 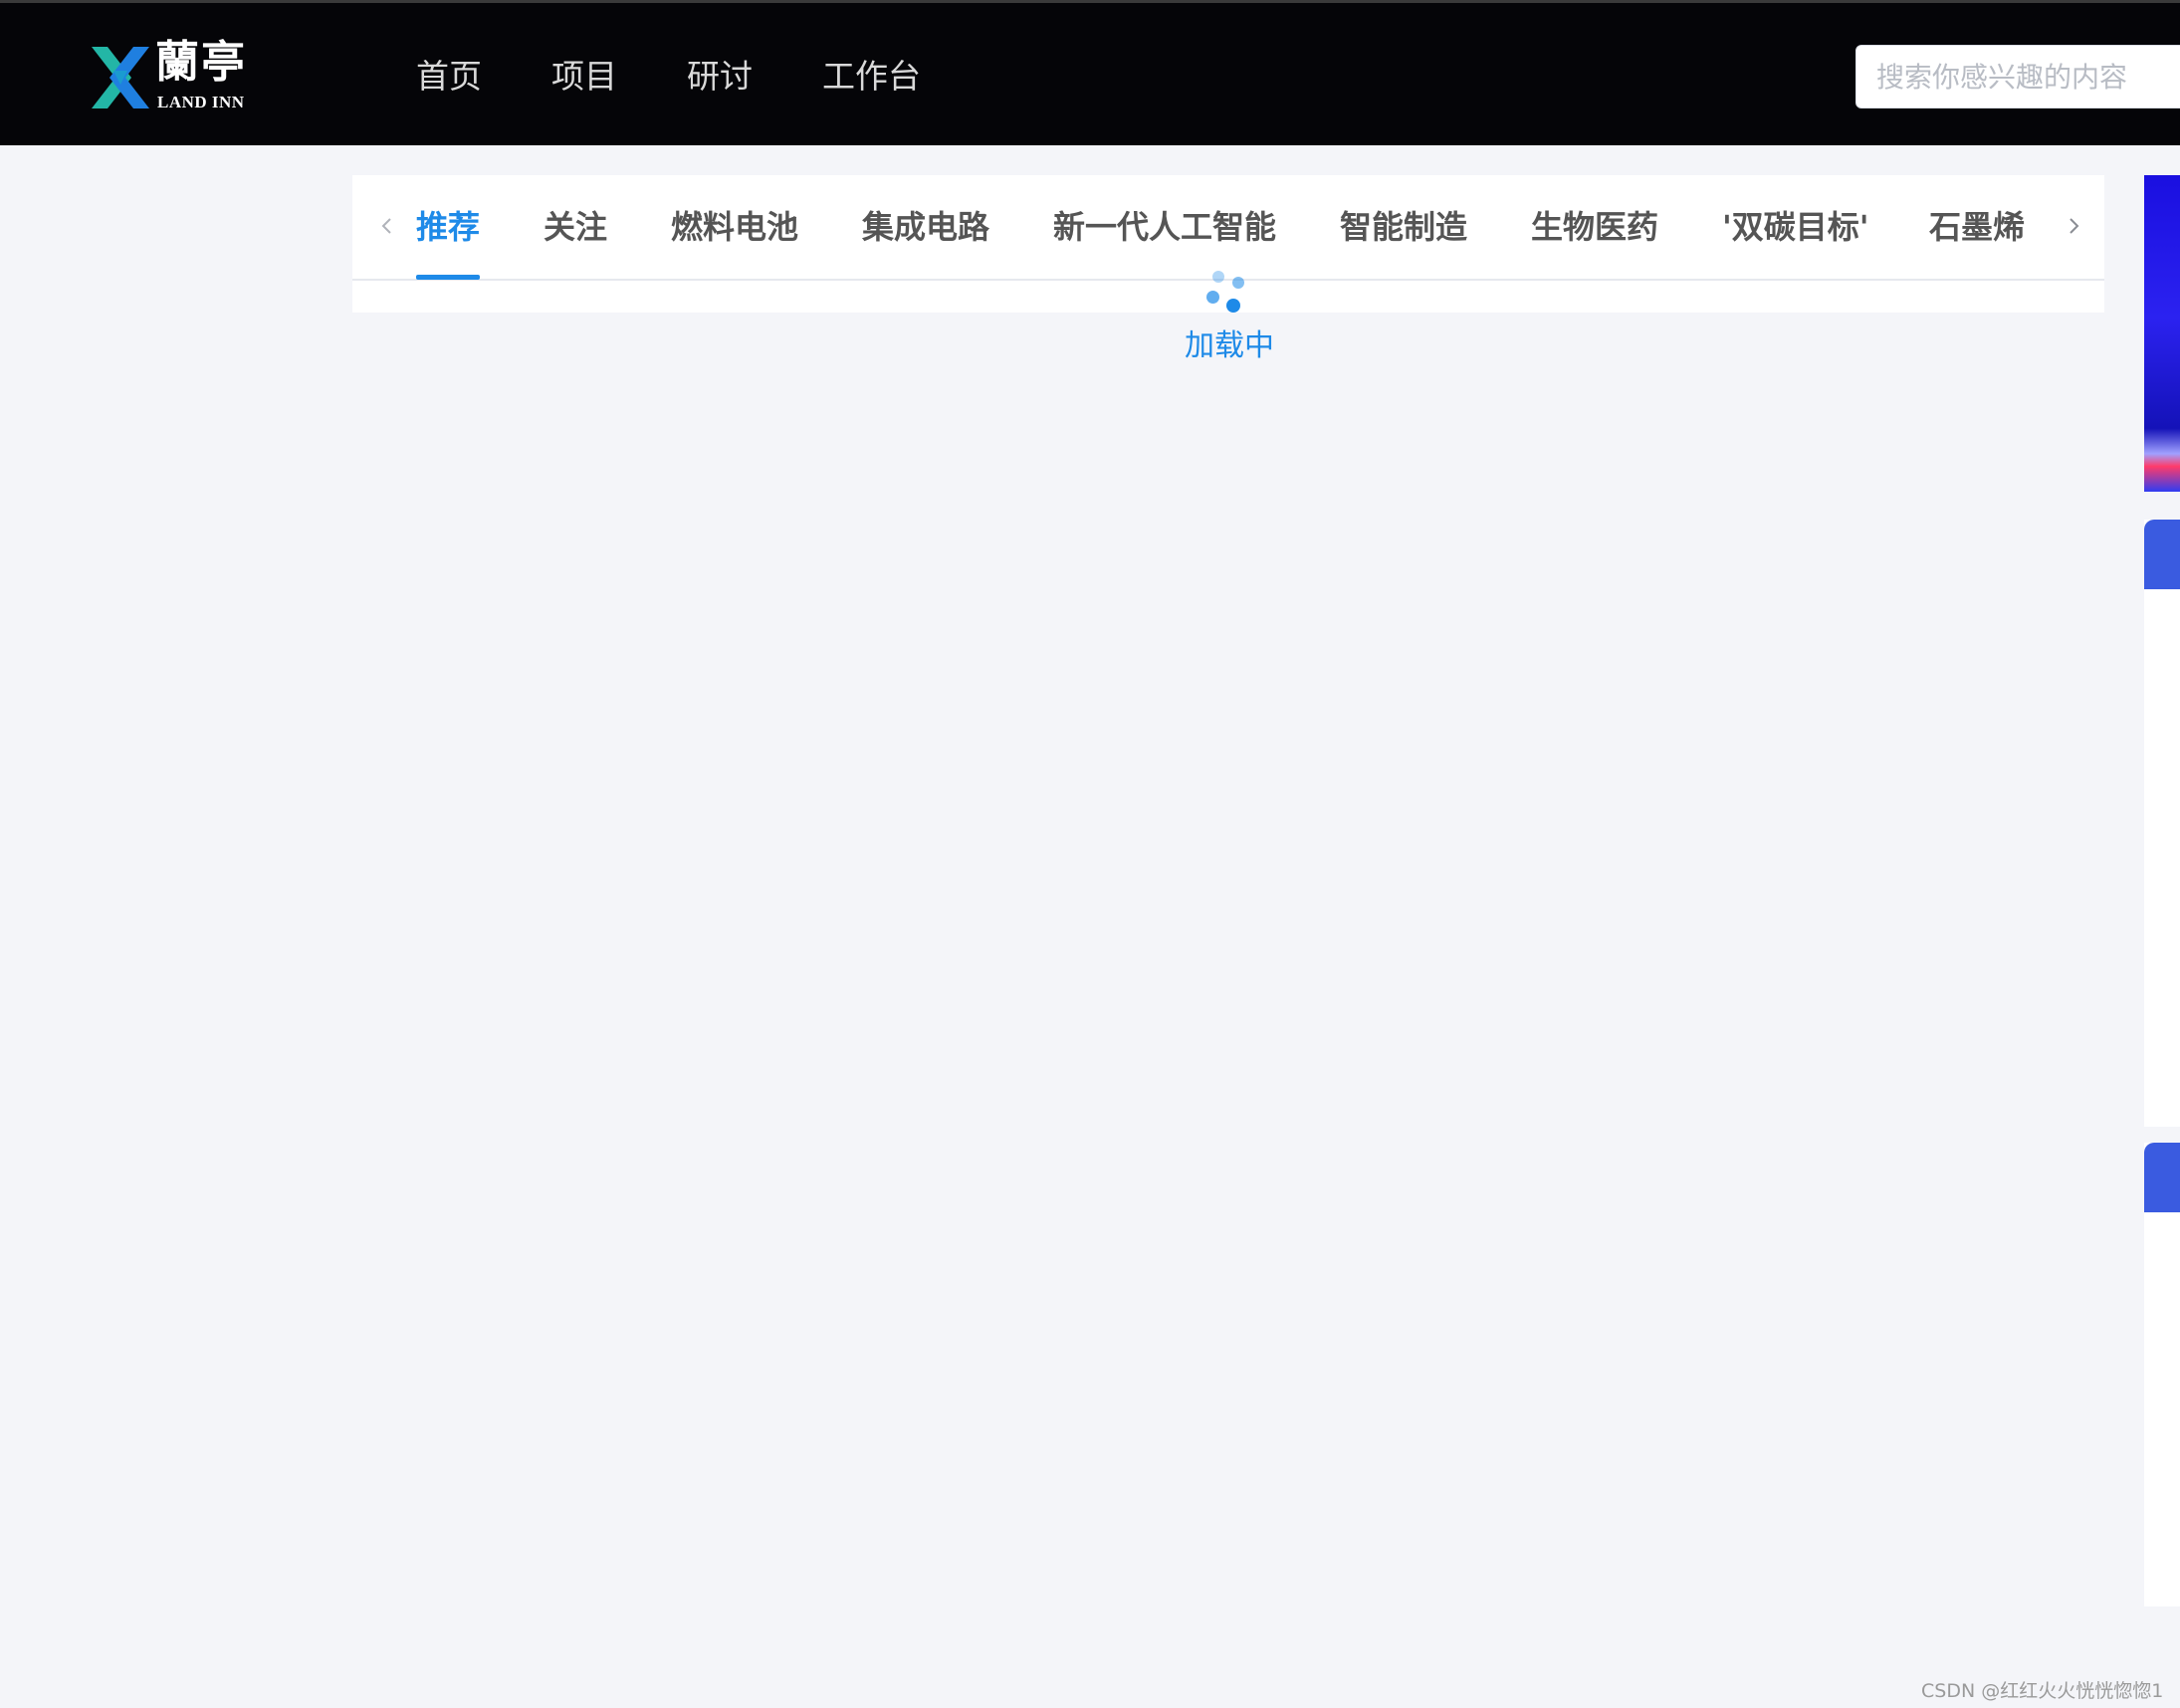 What do you see at coordinates (387, 226) in the screenshot?
I see `chevron-left-icon` at bounding box center [387, 226].